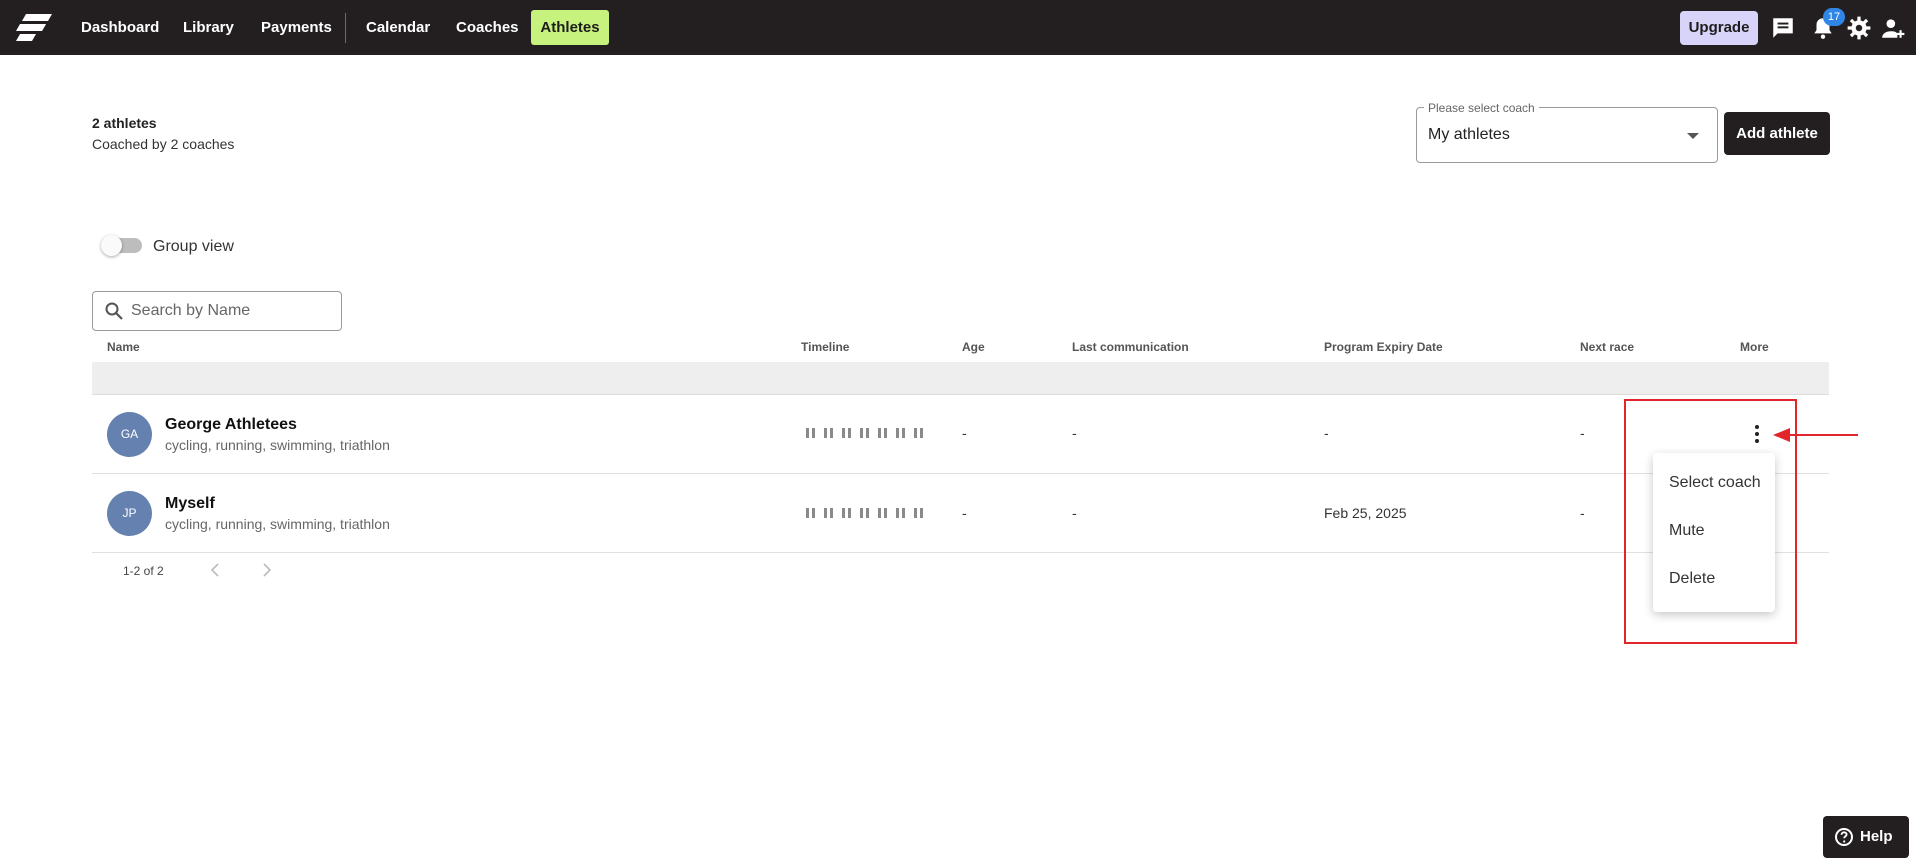 The image size is (1916, 867). Describe the element at coordinates (120, 27) in the screenshot. I see `nav-dashboard: Dashboard` at that location.